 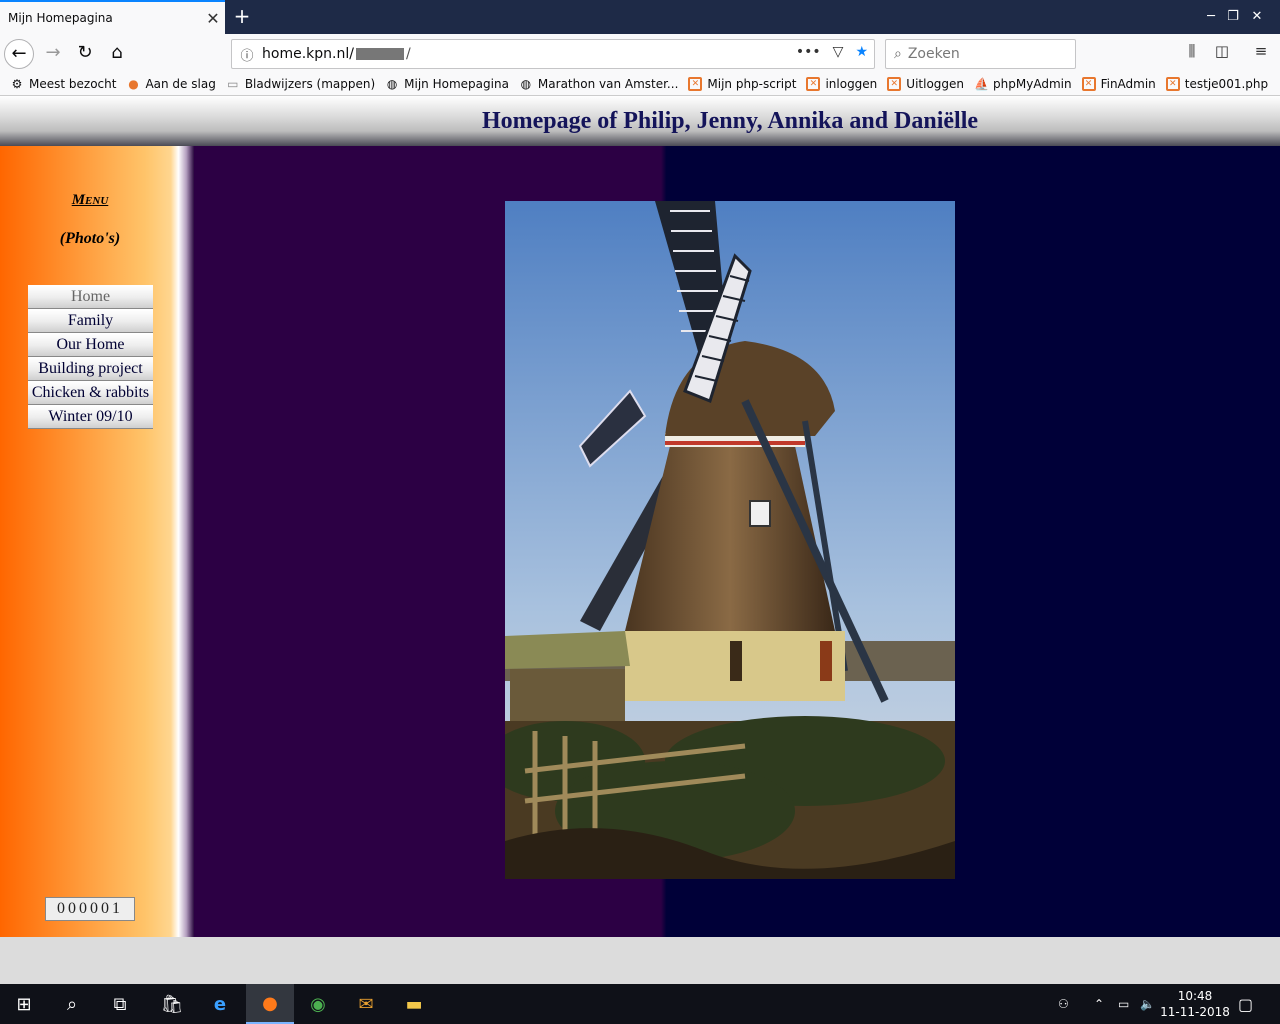 What do you see at coordinates (233, 83) in the screenshot?
I see `folder-icon: ▭` at bounding box center [233, 83].